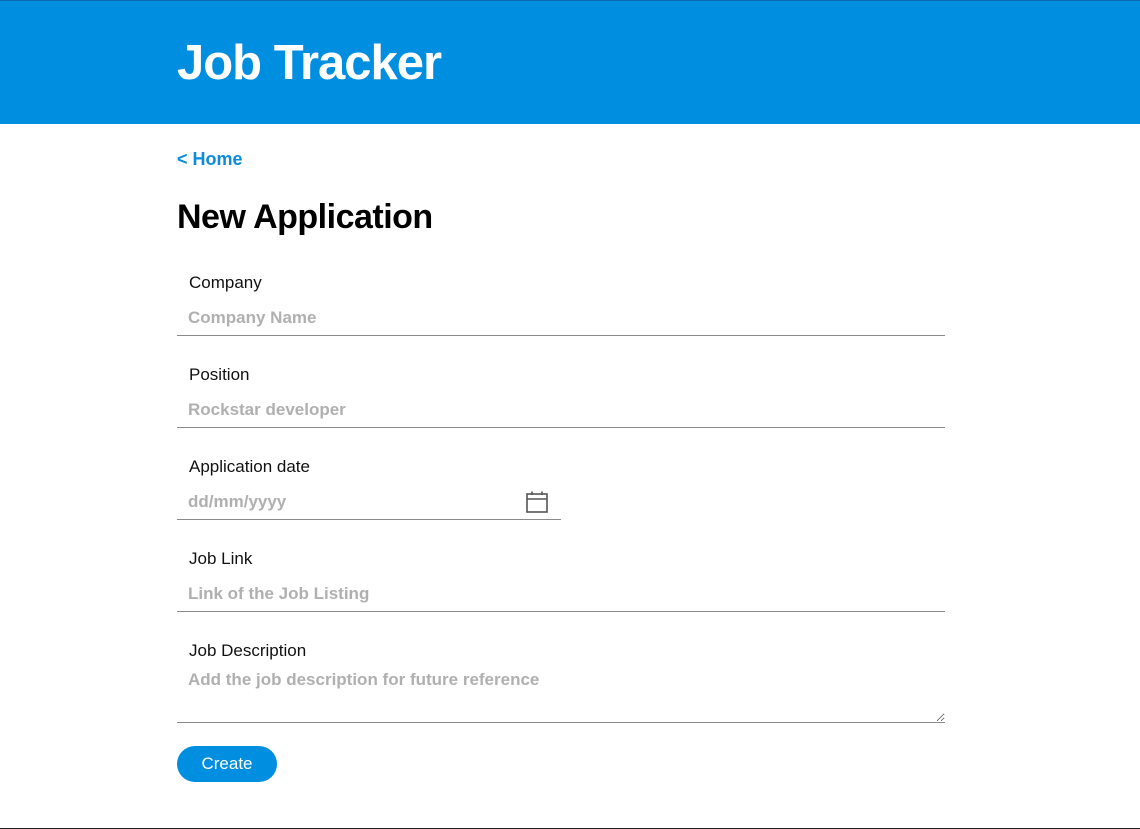  Describe the element at coordinates (305, 217) in the screenshot. I see `page-title: New Application` at that location.